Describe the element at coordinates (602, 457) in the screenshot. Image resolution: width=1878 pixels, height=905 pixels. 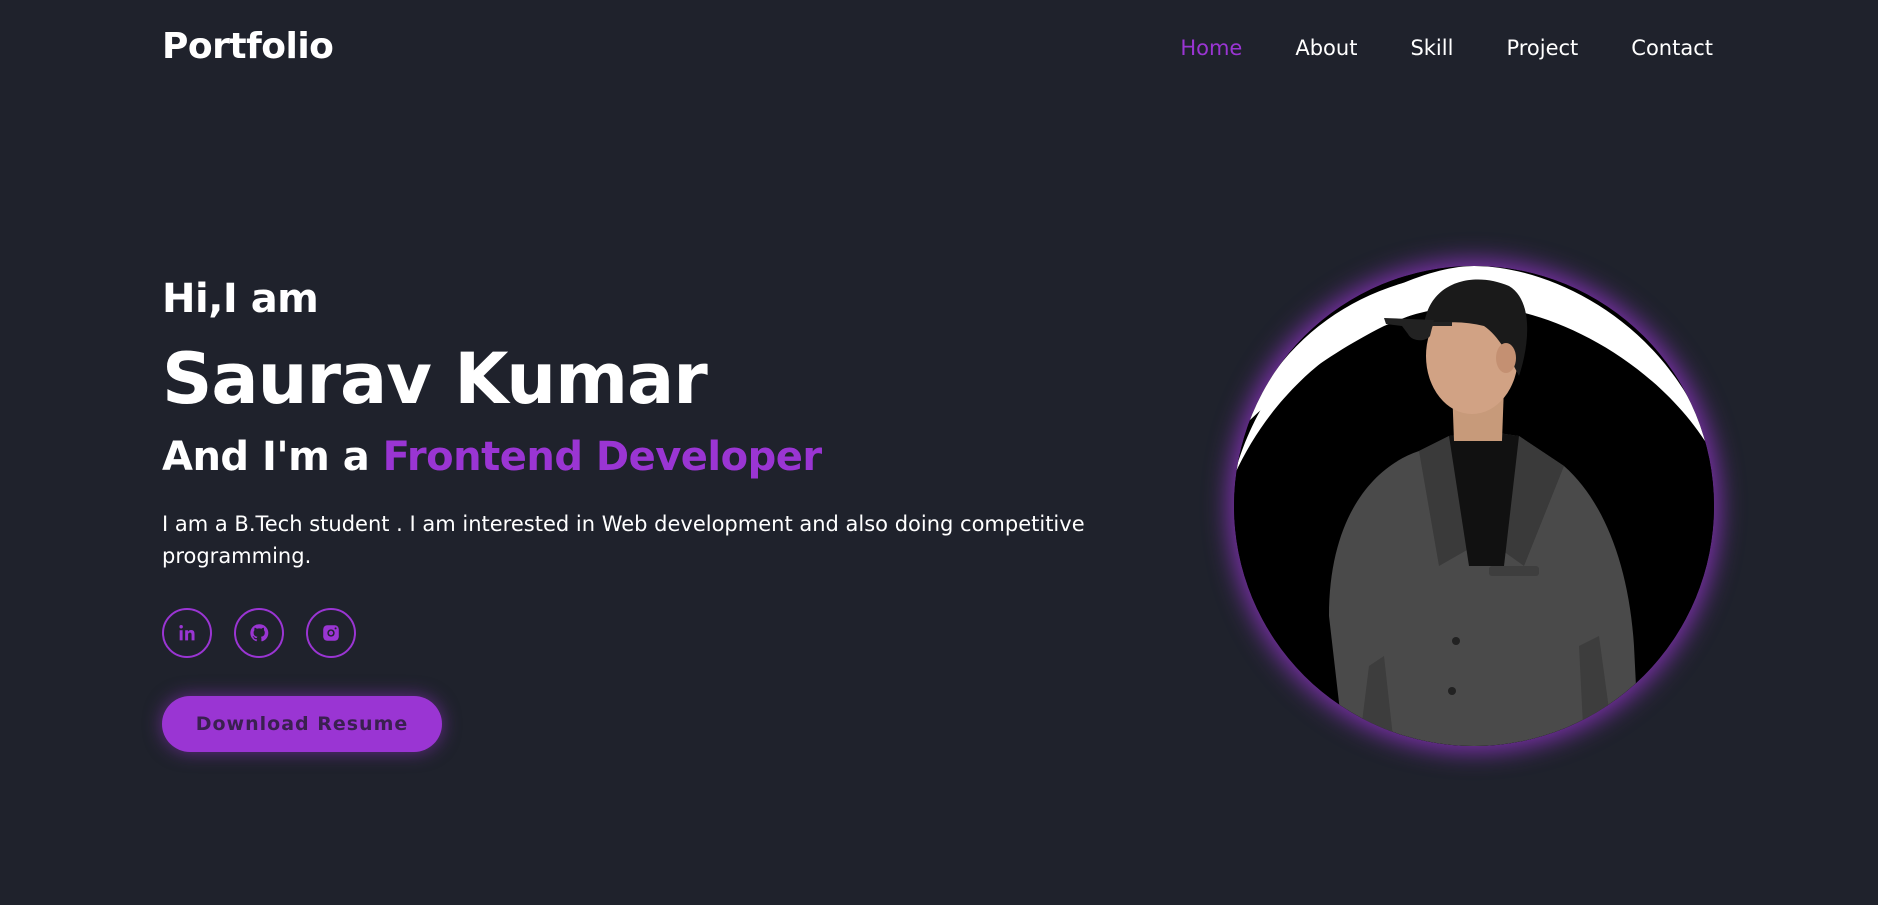
I see `role-highlight: Frontend Developer` at that location.